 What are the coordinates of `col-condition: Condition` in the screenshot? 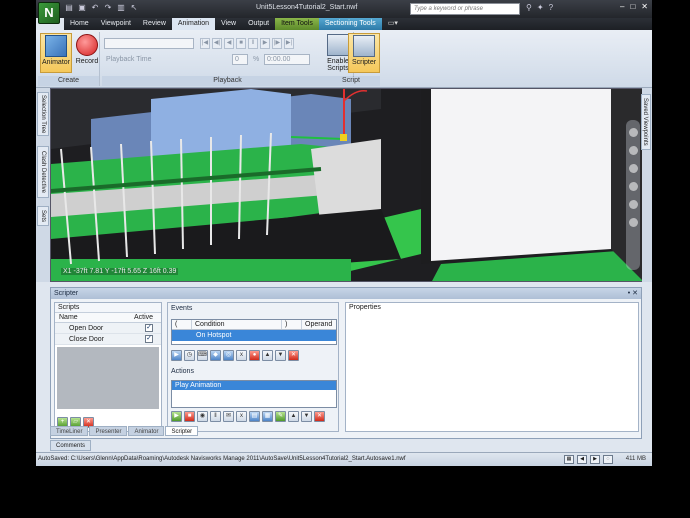 It's located at (237, 324).